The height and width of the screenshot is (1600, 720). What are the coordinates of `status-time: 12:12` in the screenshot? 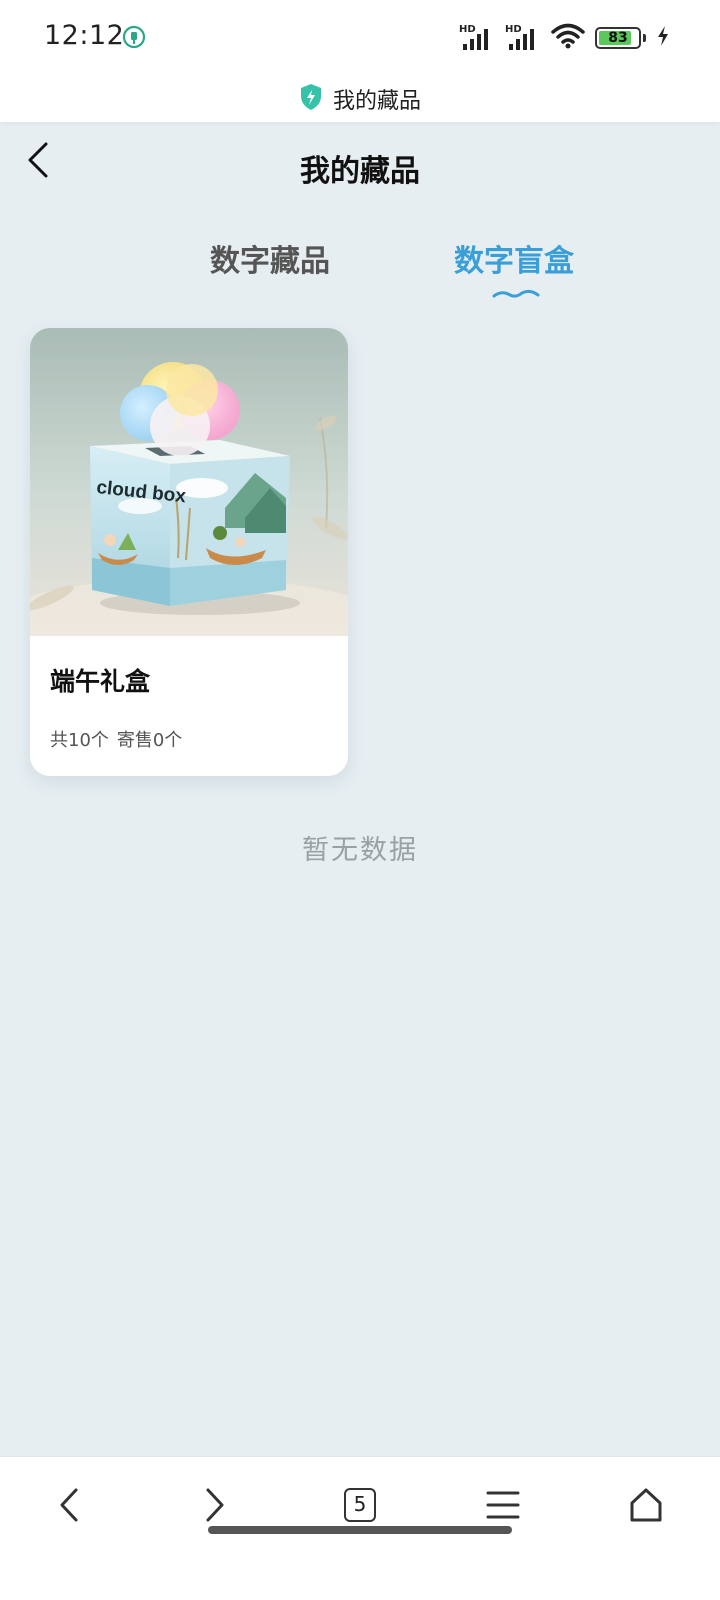 It's located at (84, 35).